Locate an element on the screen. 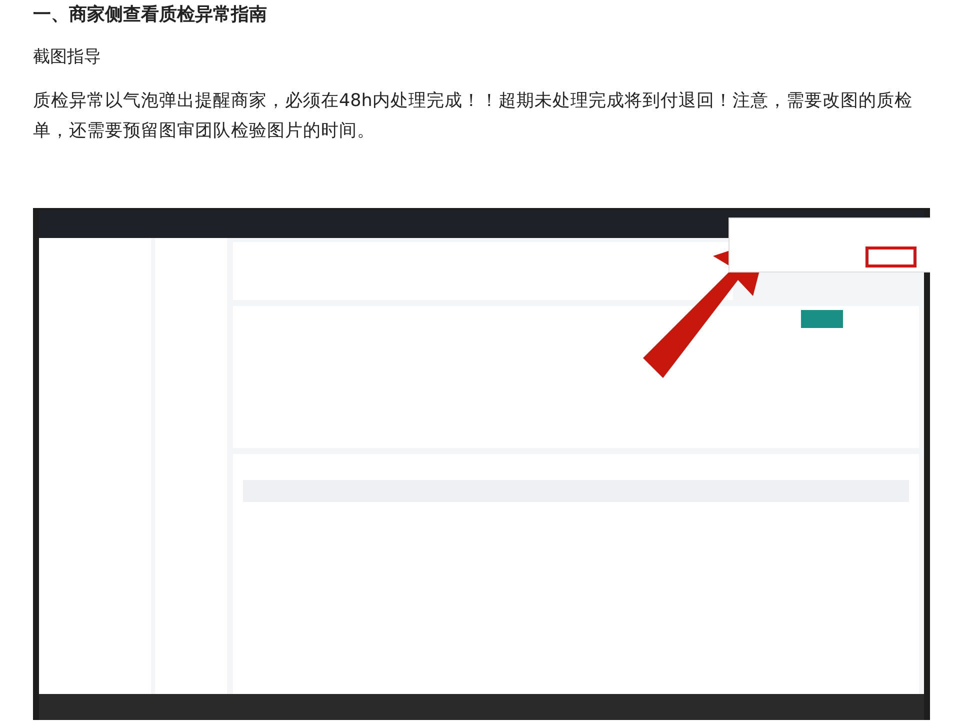 The width and height of the screenshot is (964, 725). subheading: 截图指导 is located at coordinates (67, 57).